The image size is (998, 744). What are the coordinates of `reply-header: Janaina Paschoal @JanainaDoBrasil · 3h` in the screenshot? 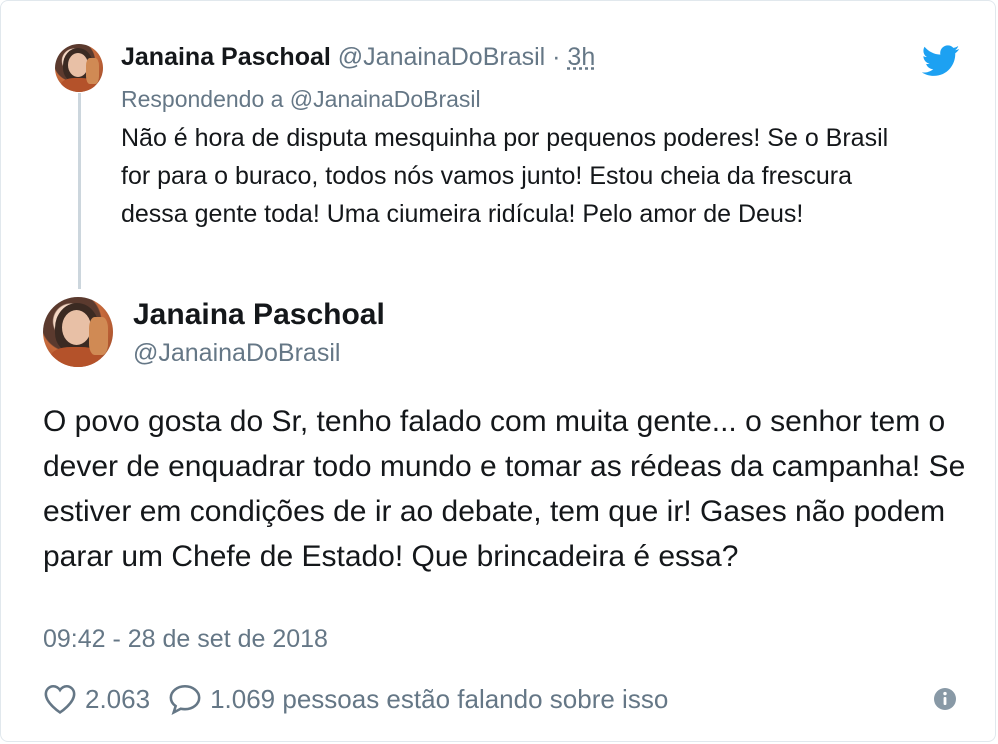 It's located at (358, 57).